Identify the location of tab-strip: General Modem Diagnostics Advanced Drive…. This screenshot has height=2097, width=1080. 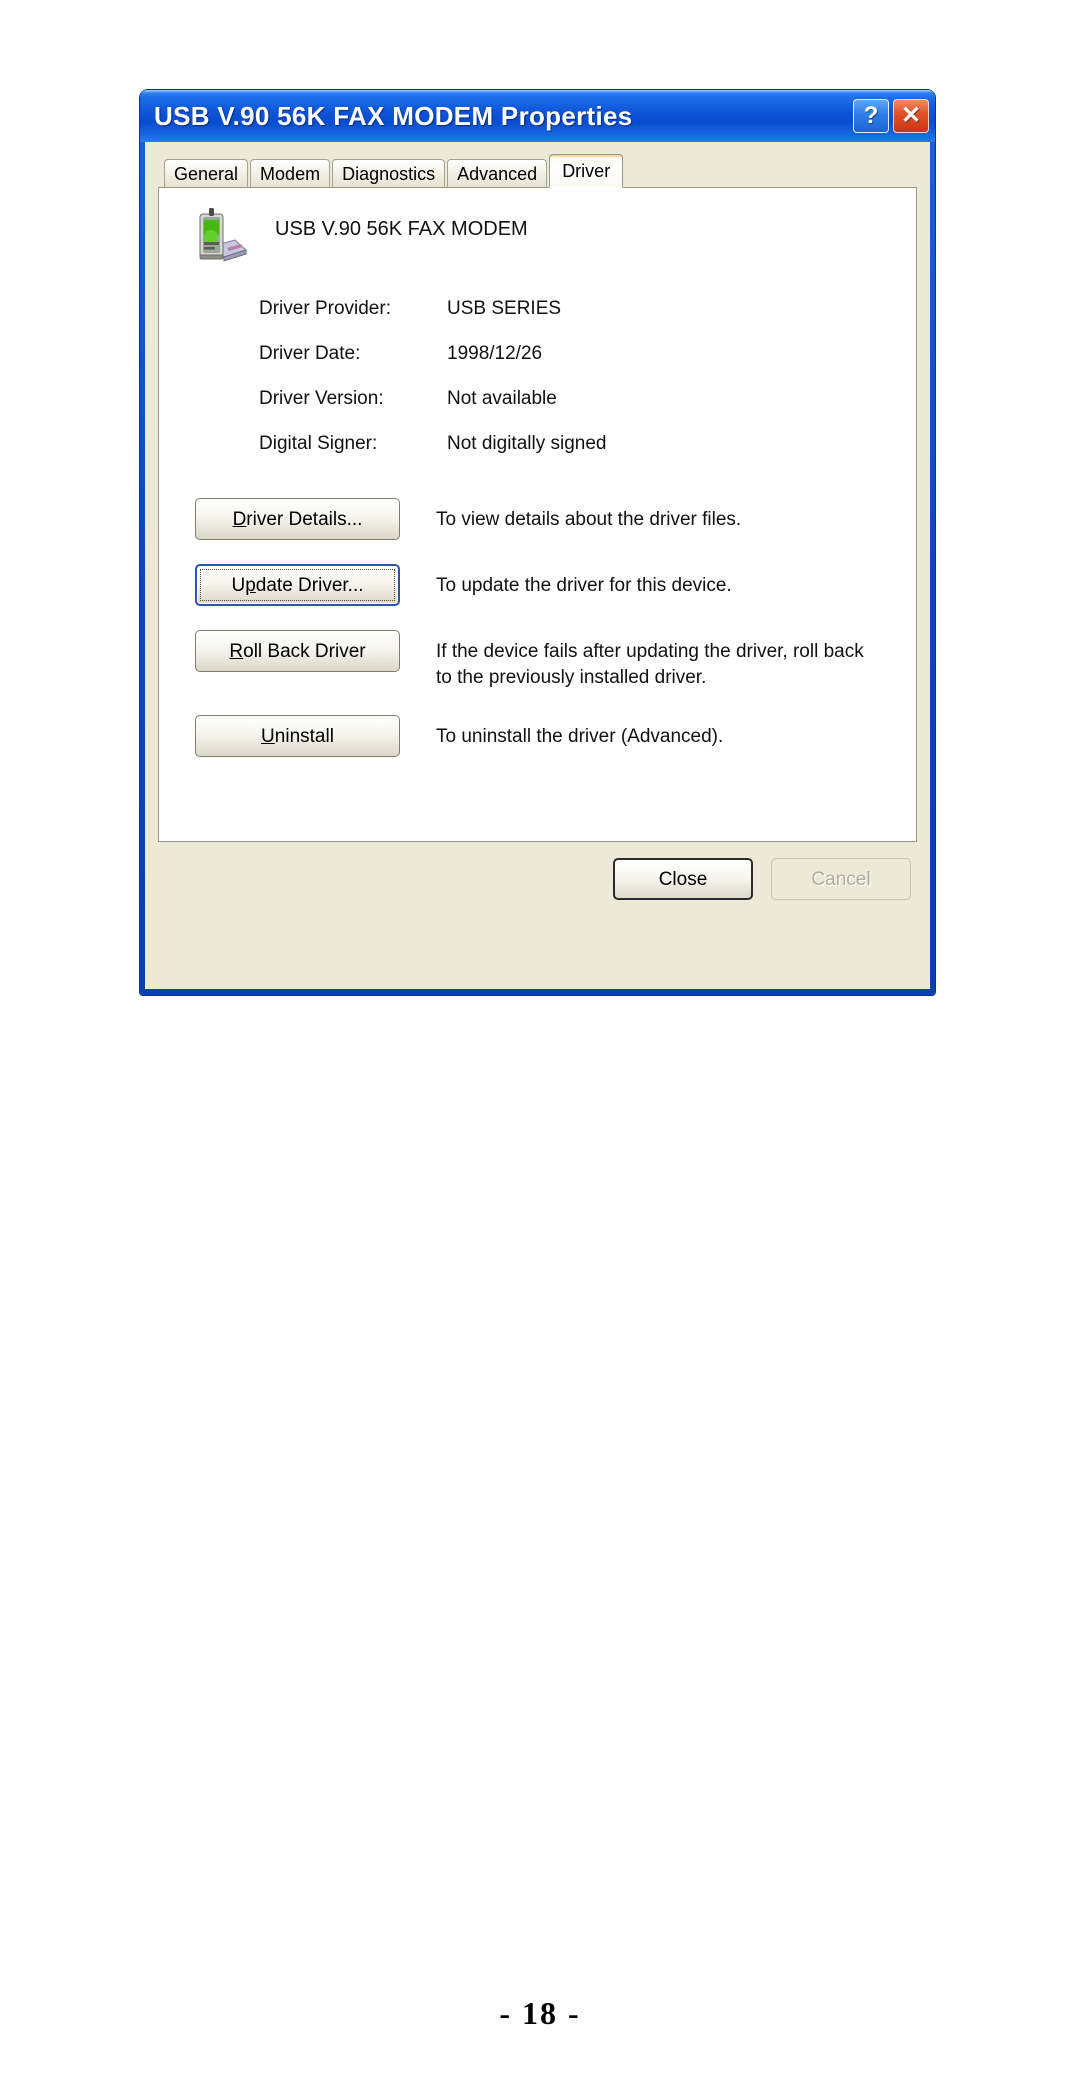
(537, 170).